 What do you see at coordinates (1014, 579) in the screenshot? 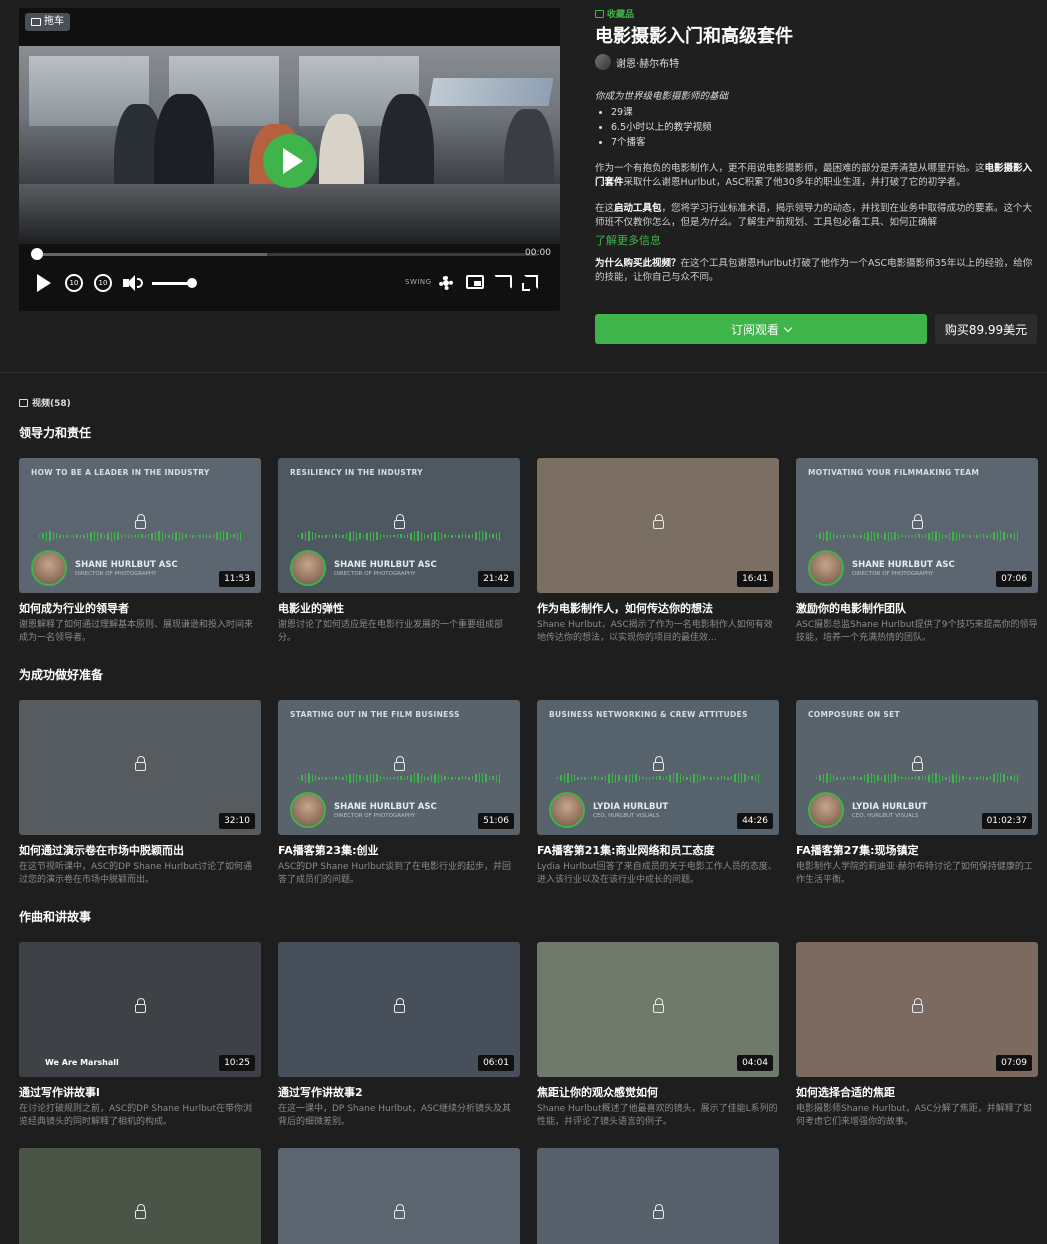
I see `duration-badge: 07:06` at bounding box center [1014, 579].